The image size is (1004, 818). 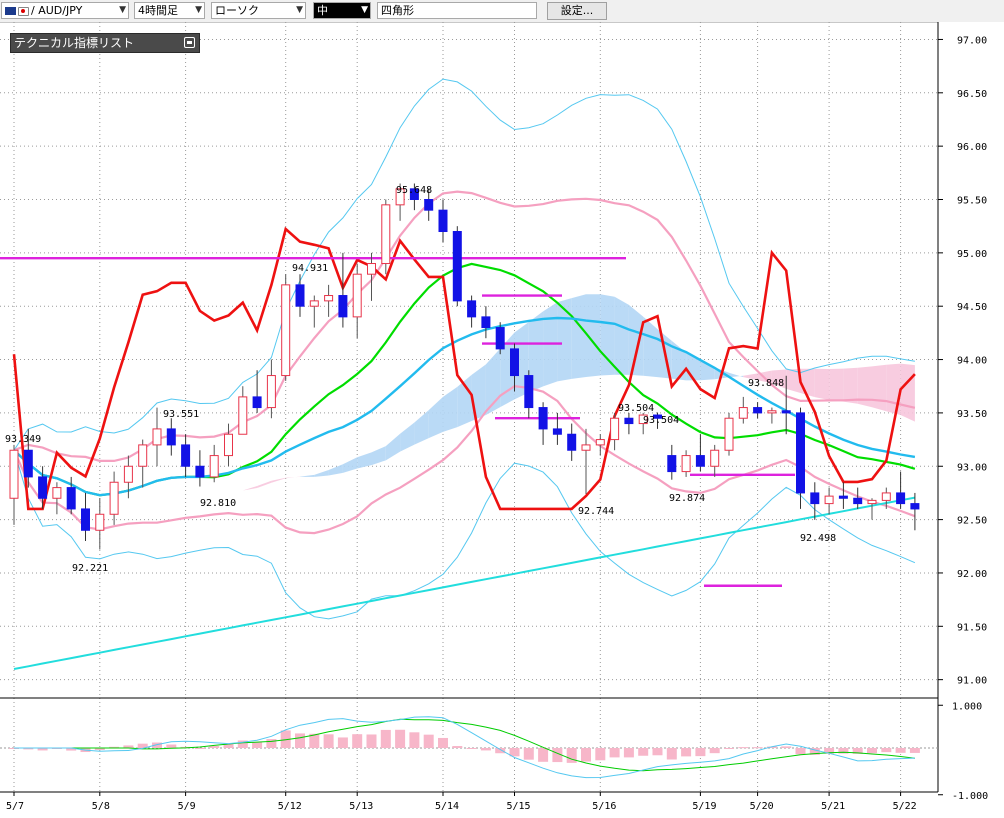 I want to click on minimize-icon, so click(x=189, y=42).